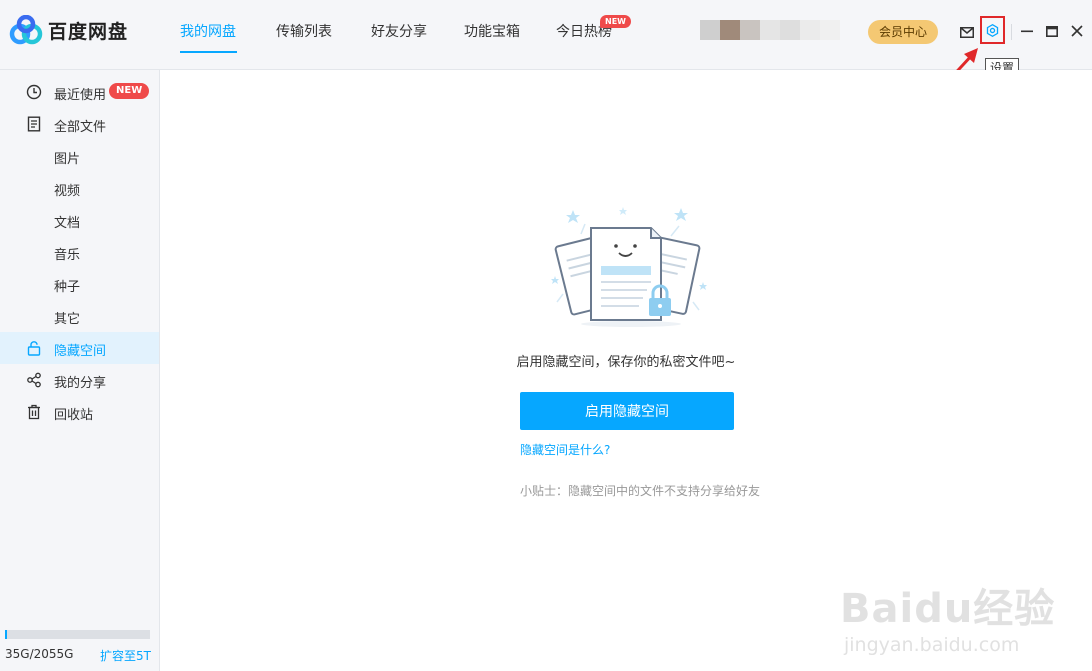 This screenshot has height=671, width=1092. I want to click on sidebar-item-label: 文档, so click(67, 223).